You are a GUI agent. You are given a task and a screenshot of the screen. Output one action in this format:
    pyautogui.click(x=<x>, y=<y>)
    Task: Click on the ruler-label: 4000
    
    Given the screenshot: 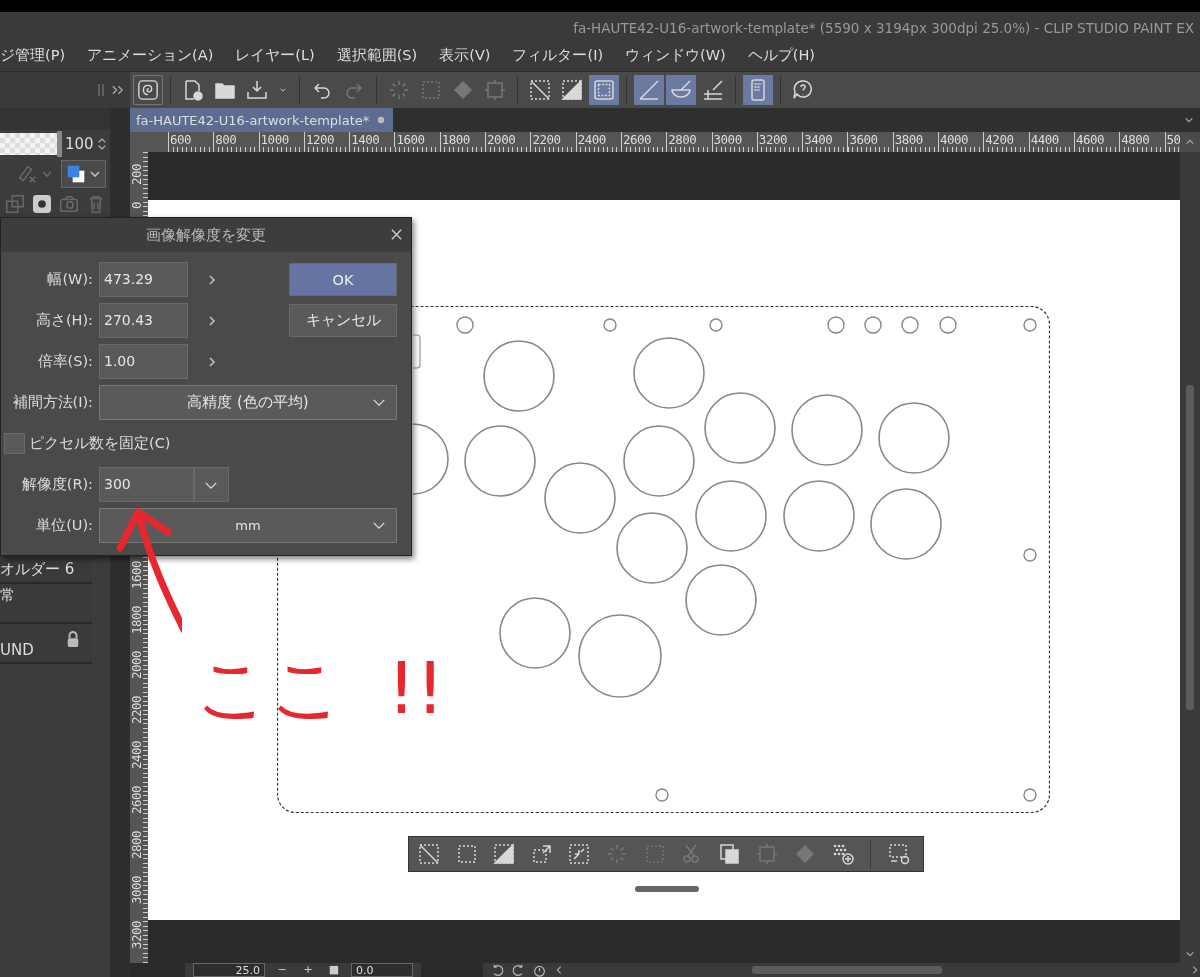 What is the action you would take?
    pyautogui.click(x=961, y=139)
    